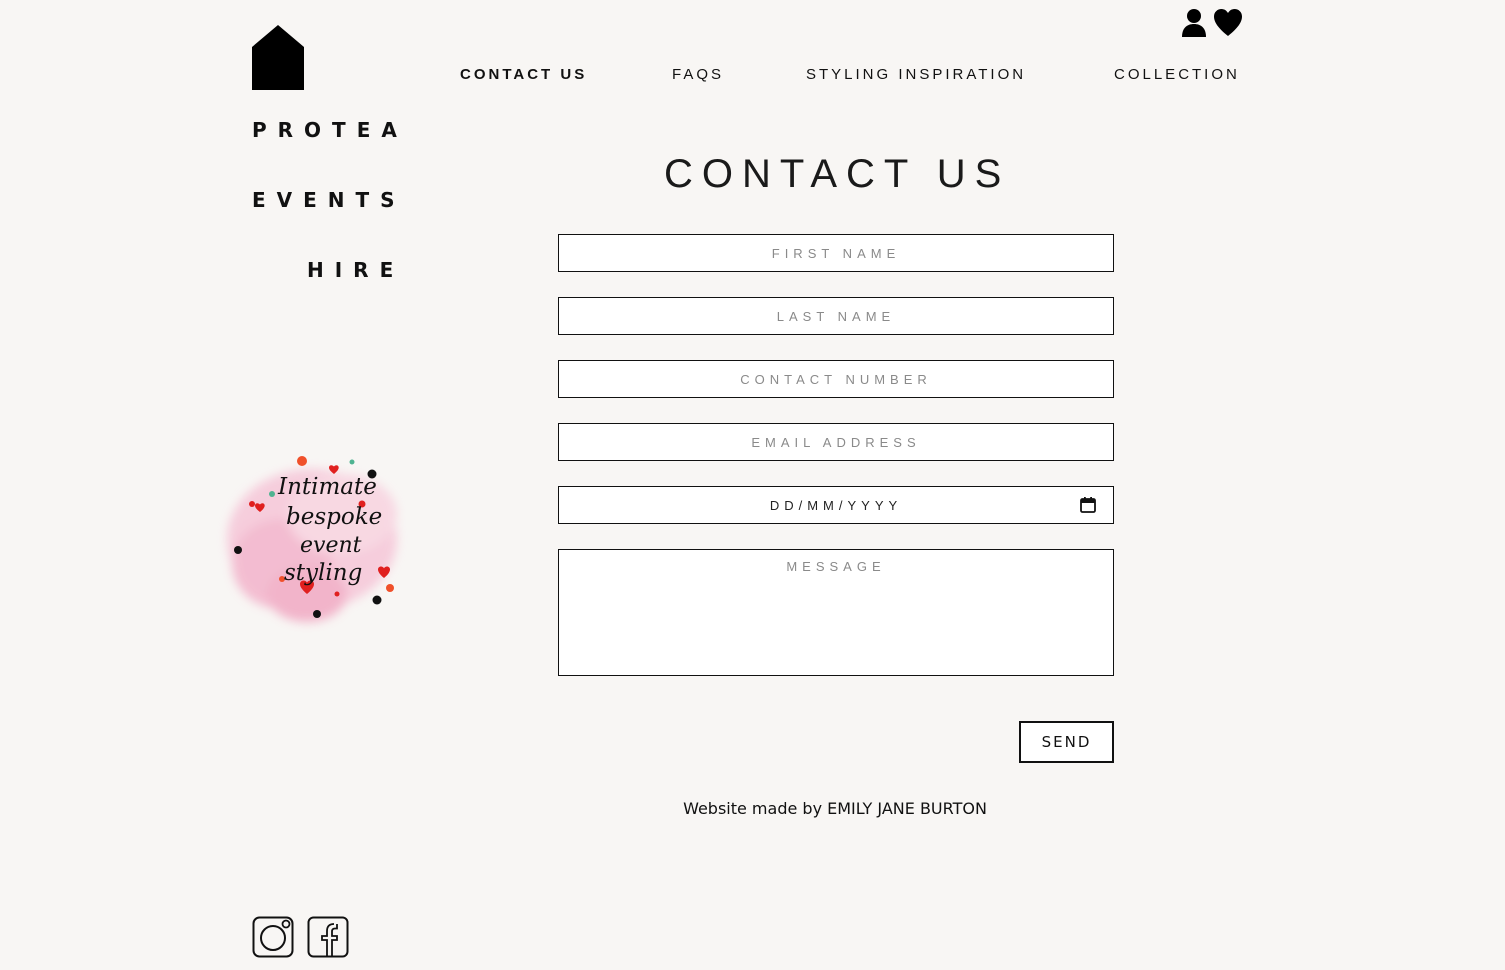 The height and width of the screenshot is (970, 1505). I want to click on brand-line-protea: PROTEA, so click(330, 130).